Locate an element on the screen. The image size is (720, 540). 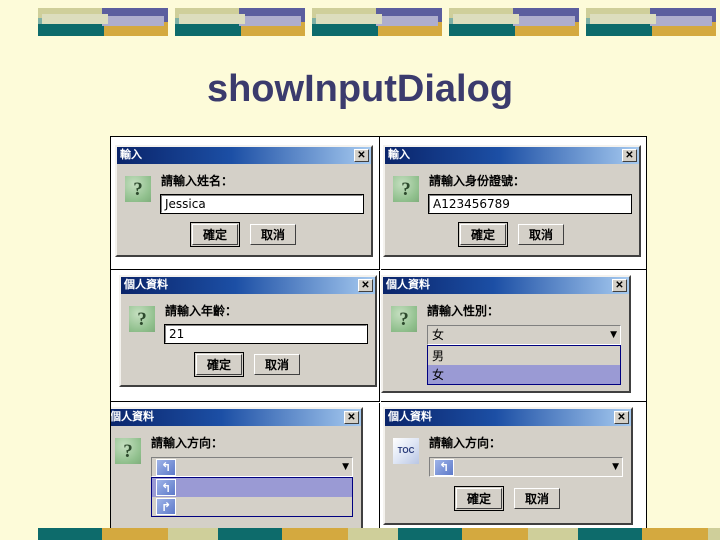
collage-cell: 個人資料 ✕ ? 請輸入年齡： 21 確定 取消 is located at coordinates (245, 336).